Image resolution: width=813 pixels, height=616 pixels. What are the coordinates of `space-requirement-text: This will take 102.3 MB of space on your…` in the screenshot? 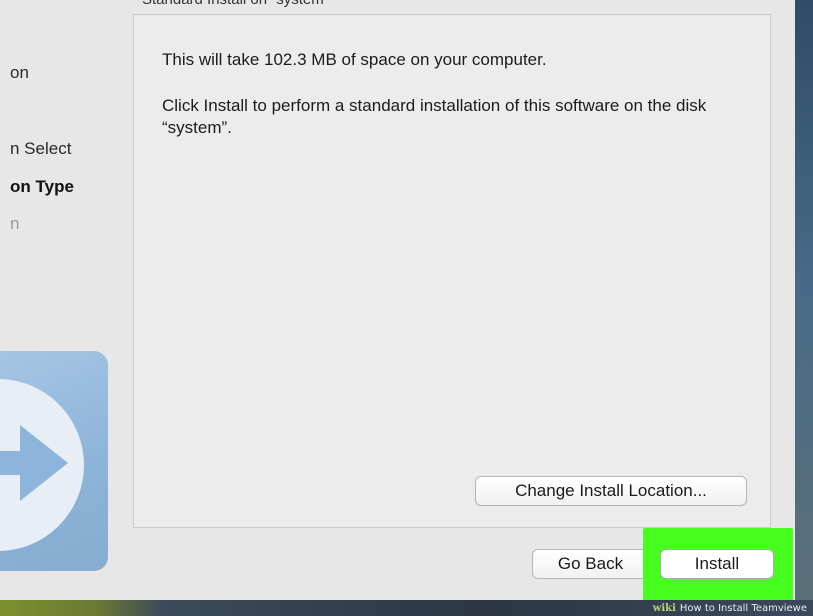 It's located at (354, 59).